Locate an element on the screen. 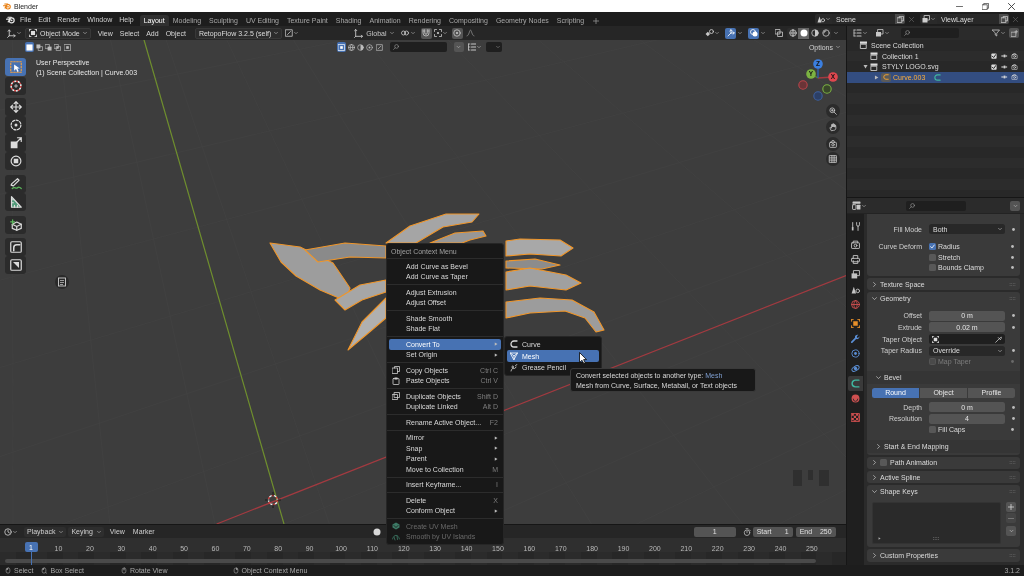 The height and width of the screenshot is (576, 1024). minimize-icon is located at coordinates (959, 6).